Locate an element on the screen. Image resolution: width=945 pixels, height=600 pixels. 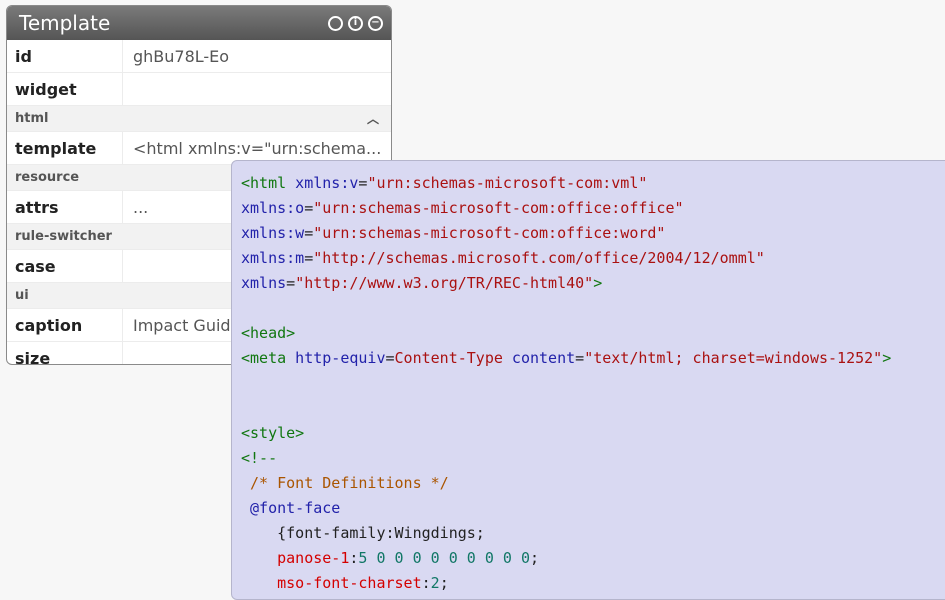
section-label: rule-switcher is located at coordinates (63, 236).